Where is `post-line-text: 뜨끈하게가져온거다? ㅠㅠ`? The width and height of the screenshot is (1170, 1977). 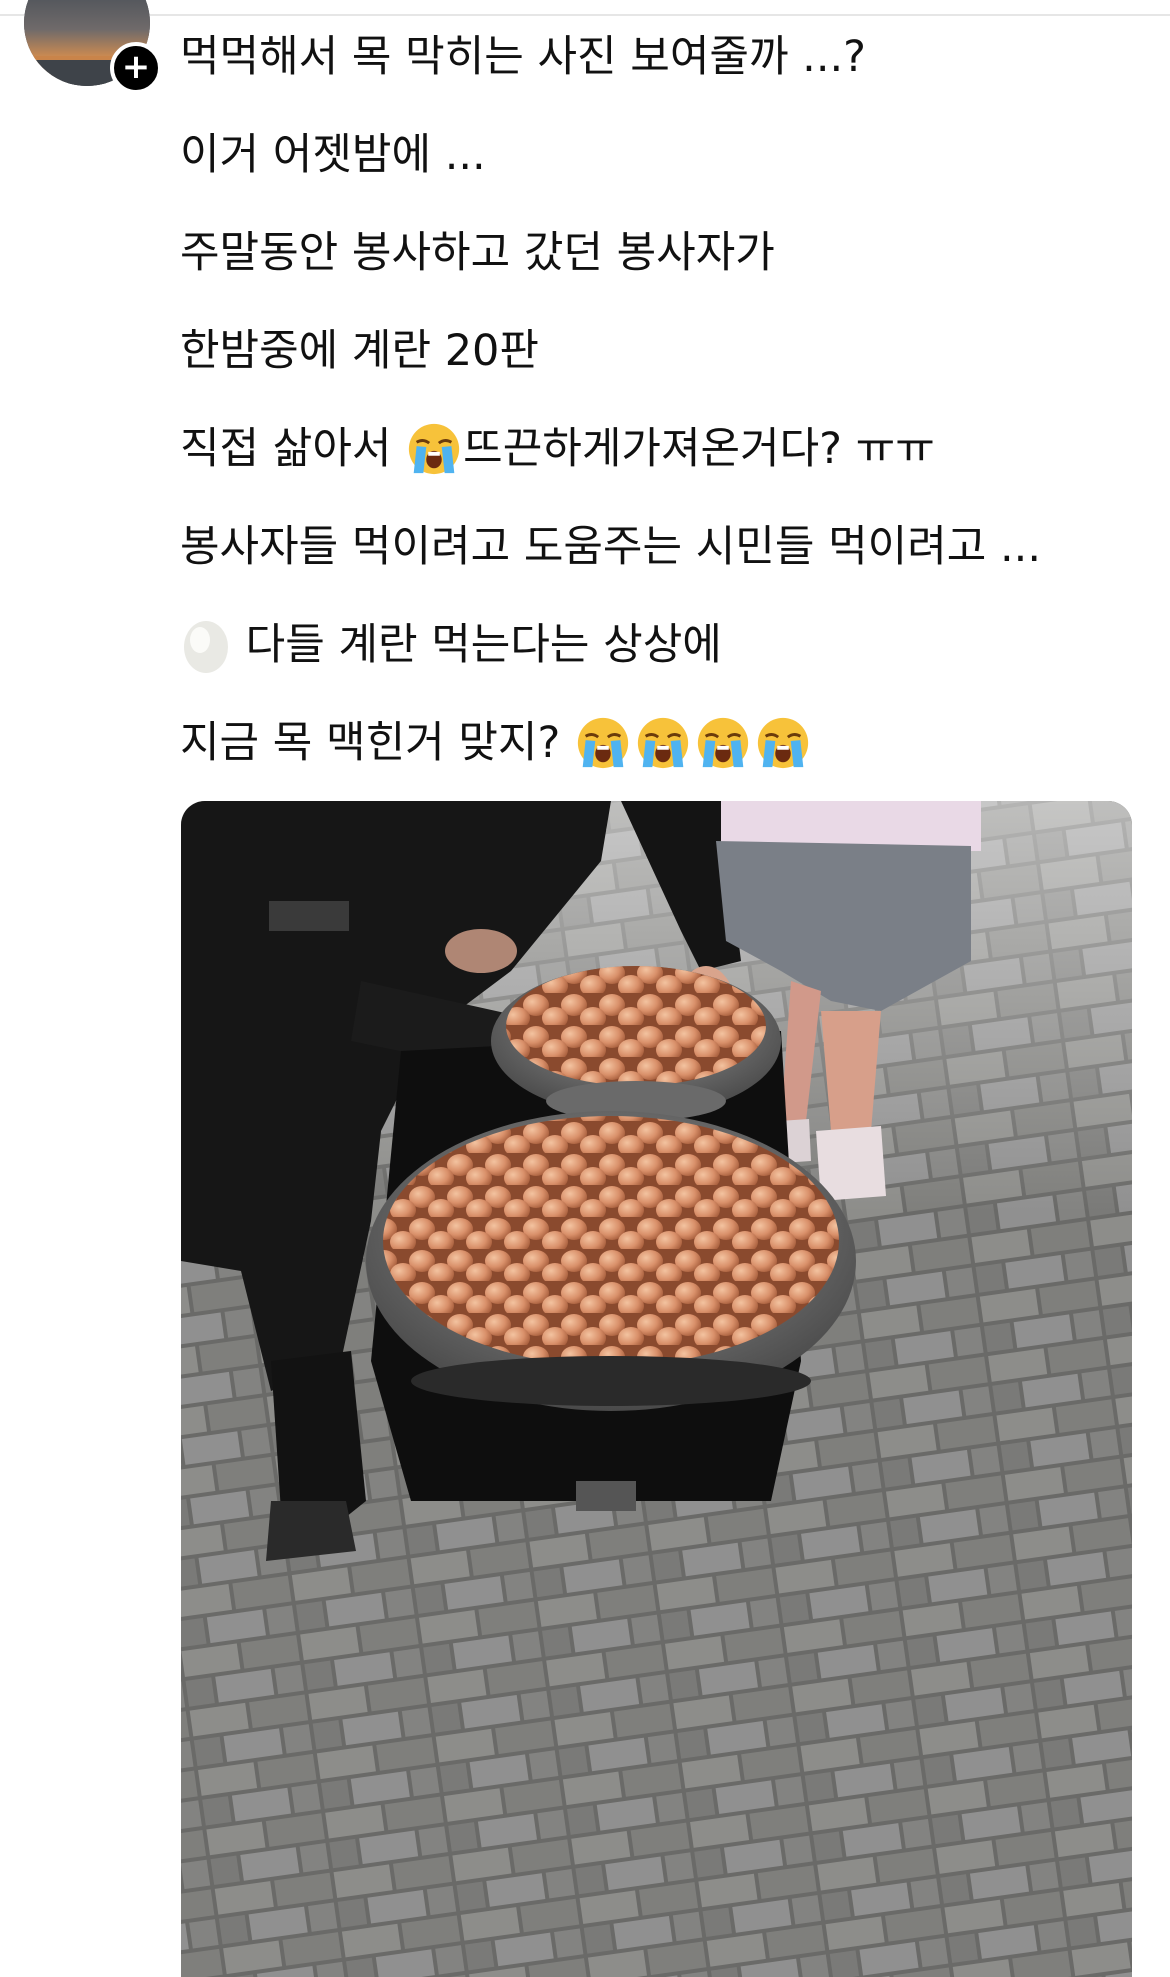
post-line-text: 뜨끈하게가져온거다? ㅠㅠ is located at coordinates (699, 449).